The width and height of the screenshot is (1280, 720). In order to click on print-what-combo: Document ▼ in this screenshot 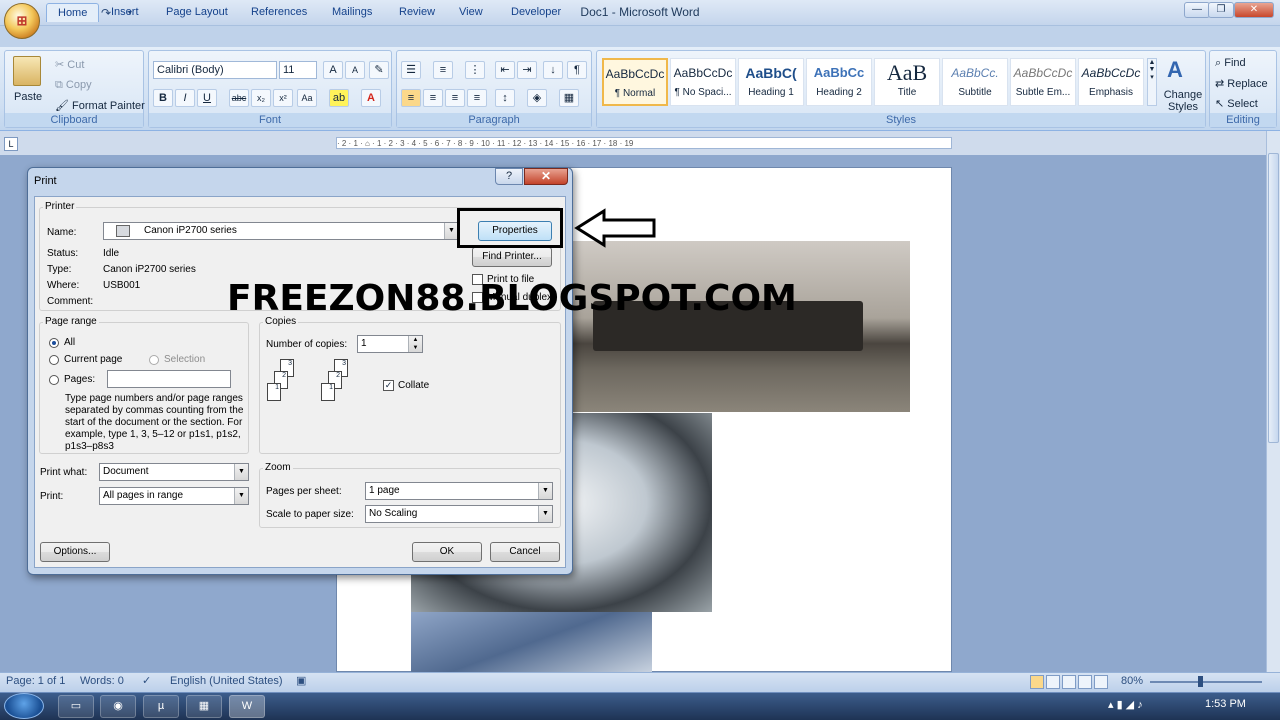, I will do `click(174, 472)`.